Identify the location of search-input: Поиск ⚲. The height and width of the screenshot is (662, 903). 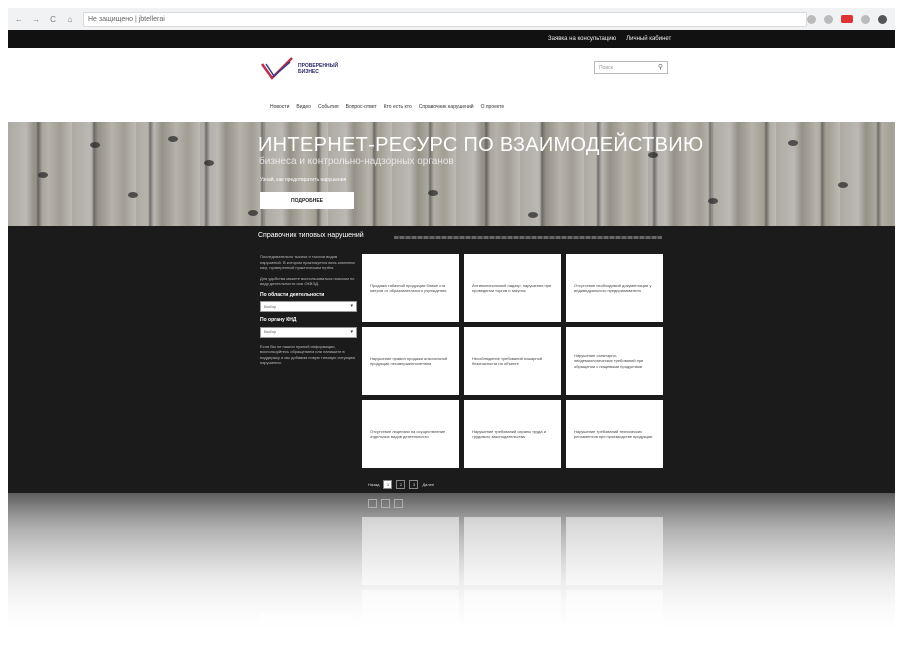
(631, 67).